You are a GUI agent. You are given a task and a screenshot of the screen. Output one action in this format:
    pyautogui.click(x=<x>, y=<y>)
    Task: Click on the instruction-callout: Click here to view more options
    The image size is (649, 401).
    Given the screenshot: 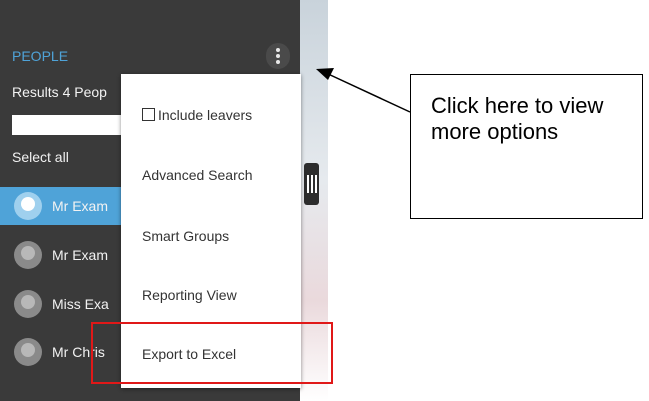 What is the action you would take?
    pyautogui.click(x=526, y=146)
    